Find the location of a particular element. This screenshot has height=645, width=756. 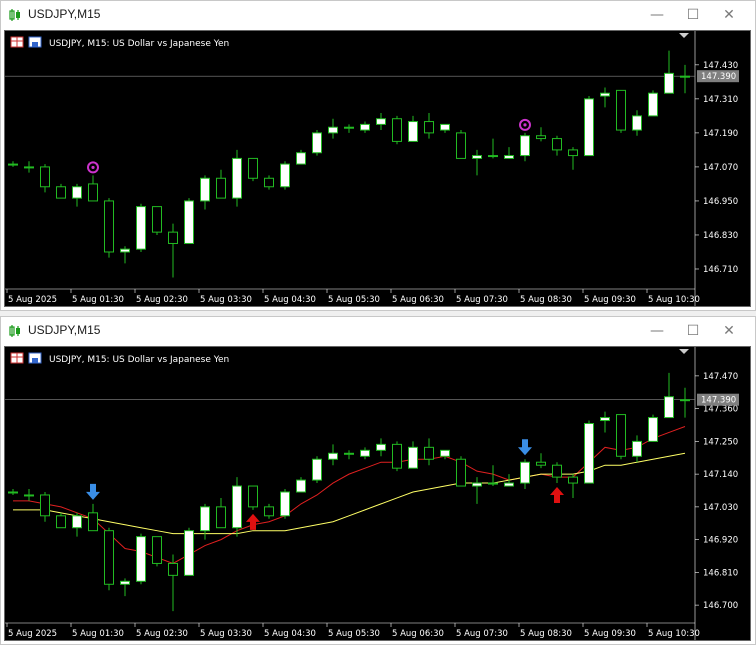

sell-arrow-icon is located at coordinates (525, 447).